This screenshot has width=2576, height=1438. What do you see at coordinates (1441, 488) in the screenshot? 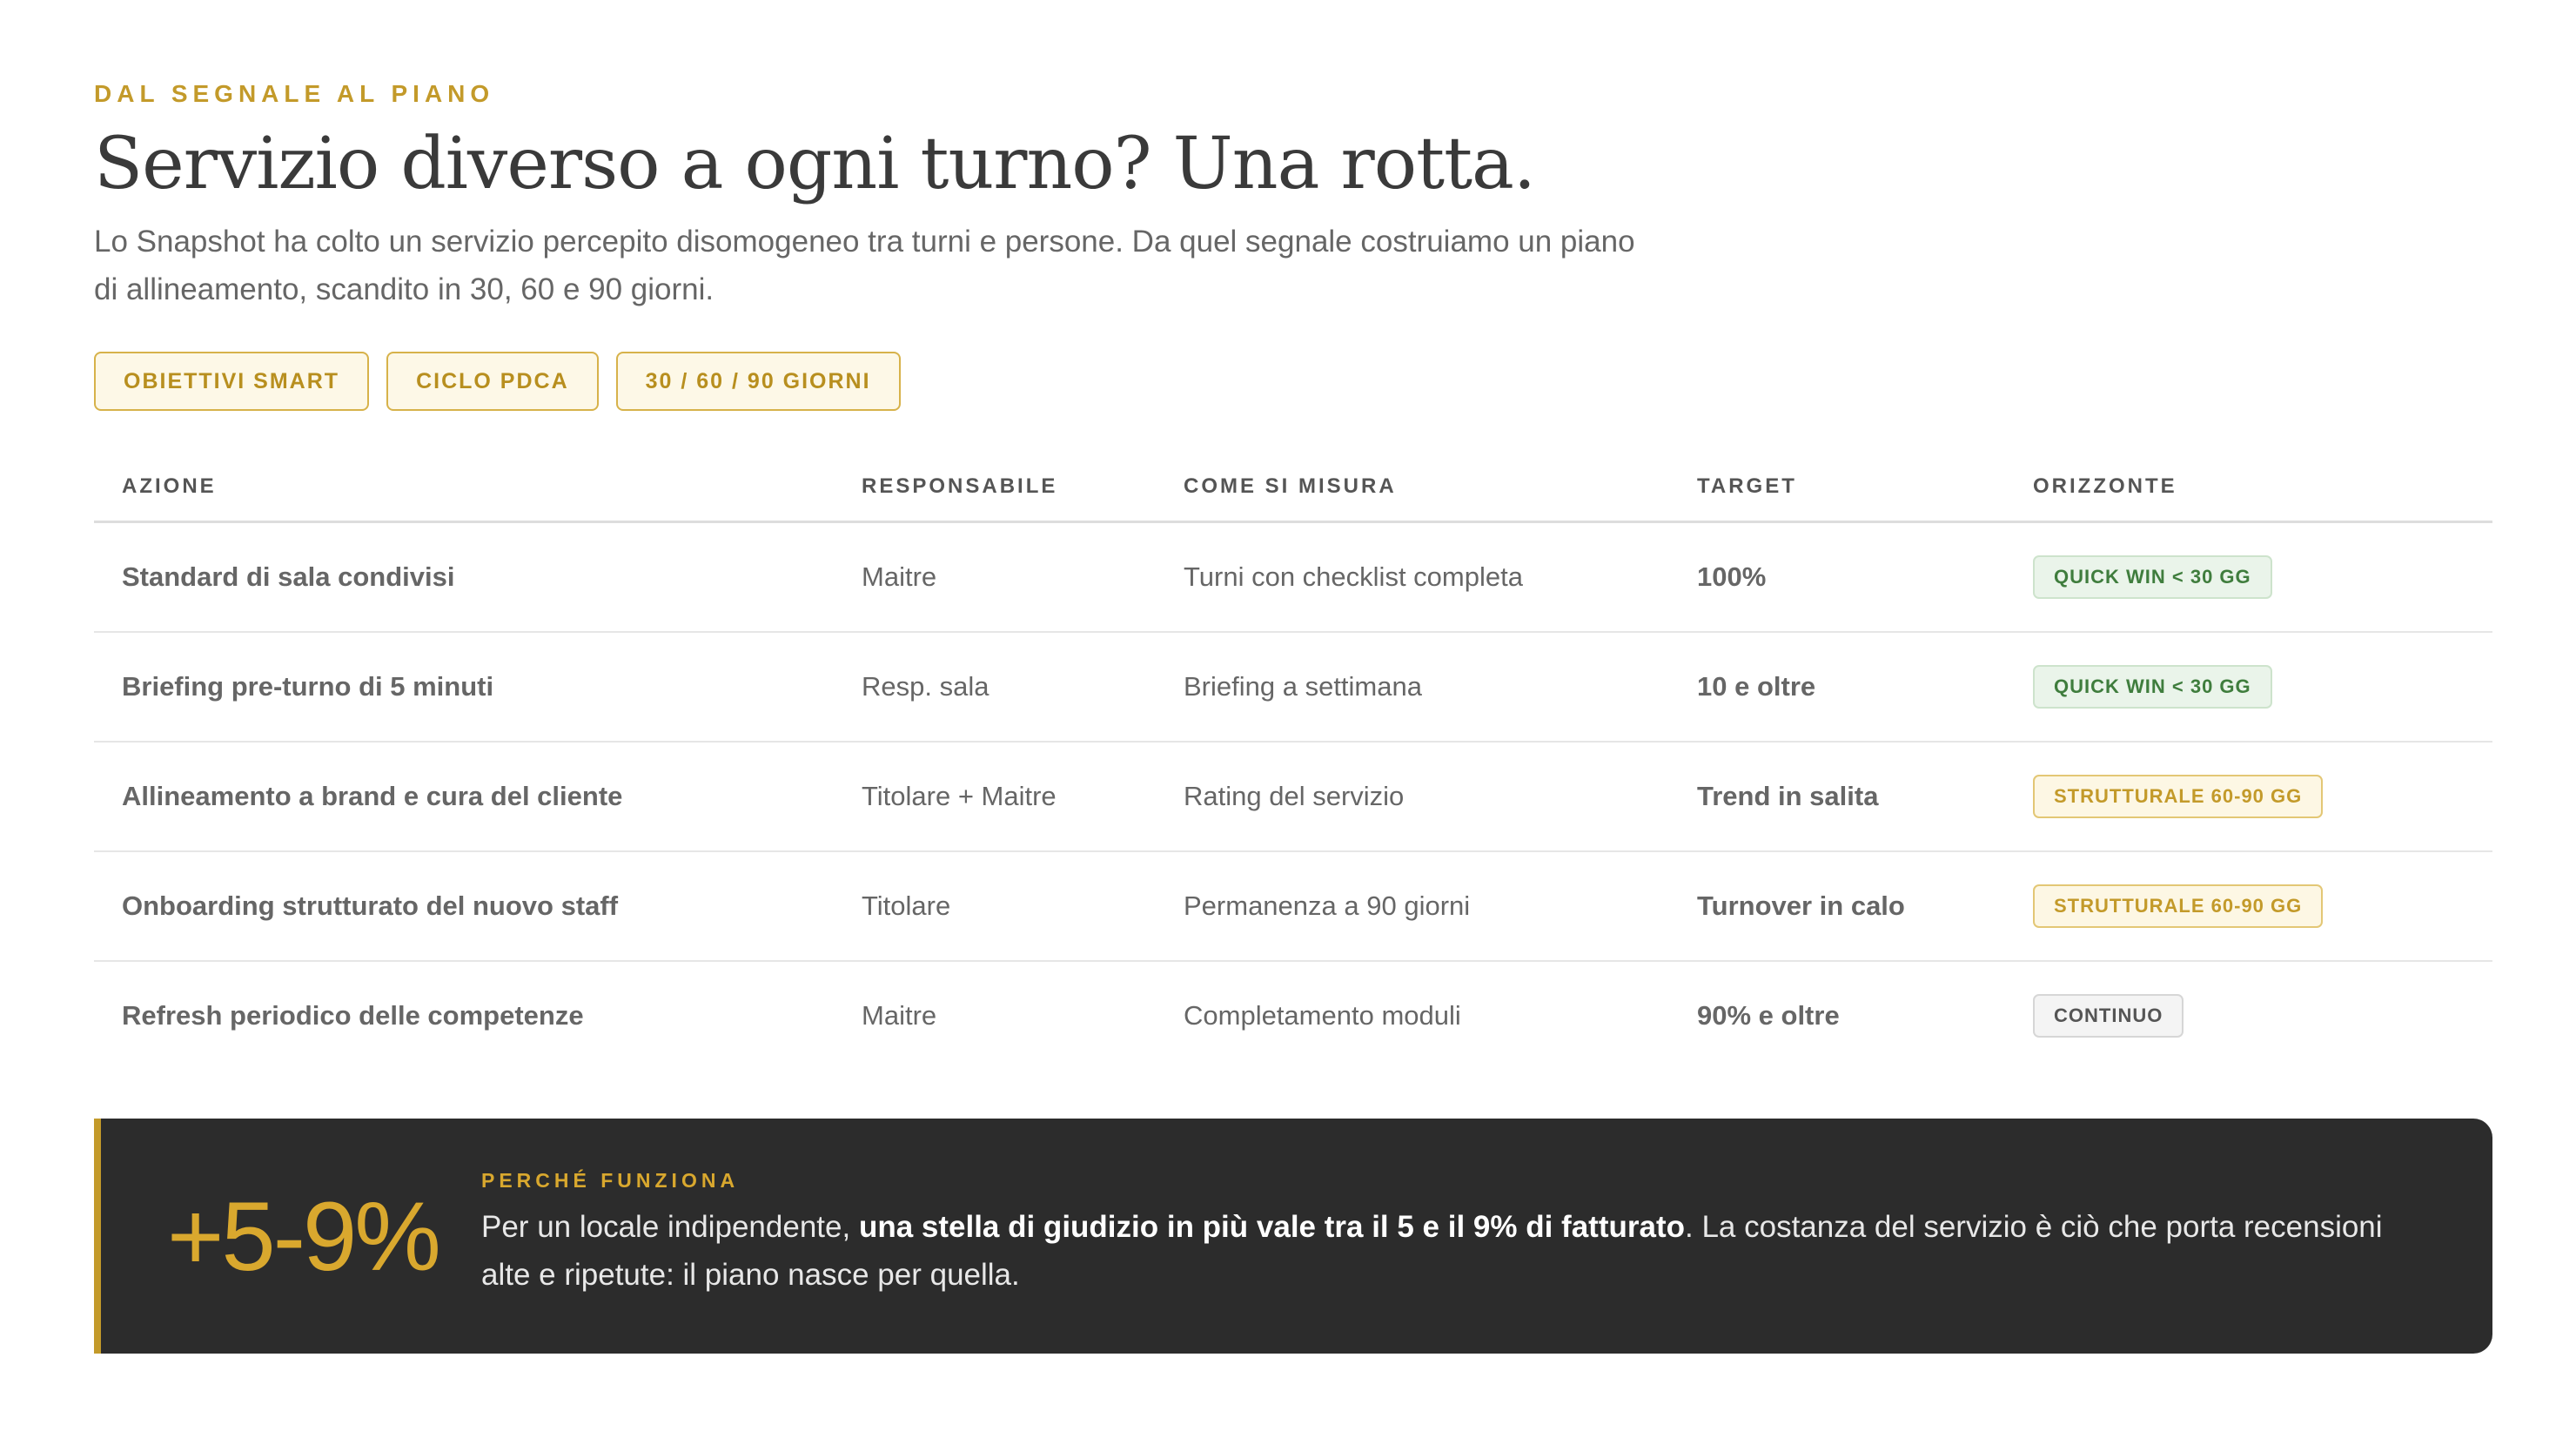
I see `column-header-measure: COME SI MISURA` at bounding box center [1441, 488].